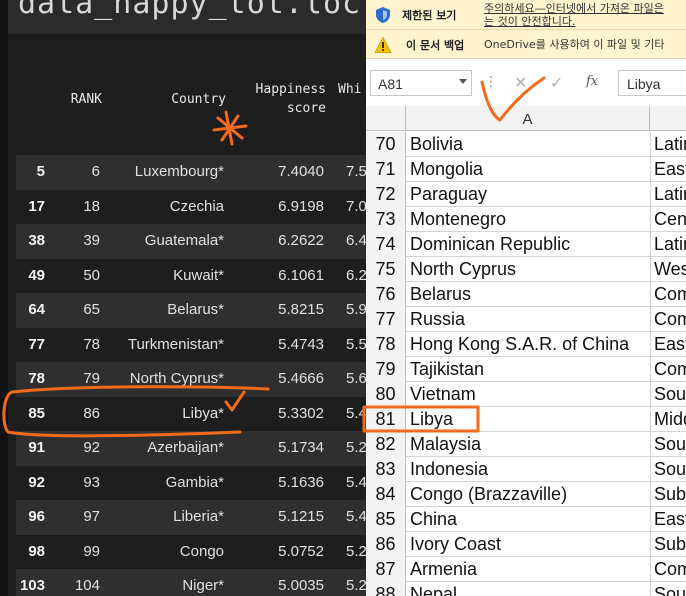  I want to click on cell-a: Nepal, so click(529, 589).